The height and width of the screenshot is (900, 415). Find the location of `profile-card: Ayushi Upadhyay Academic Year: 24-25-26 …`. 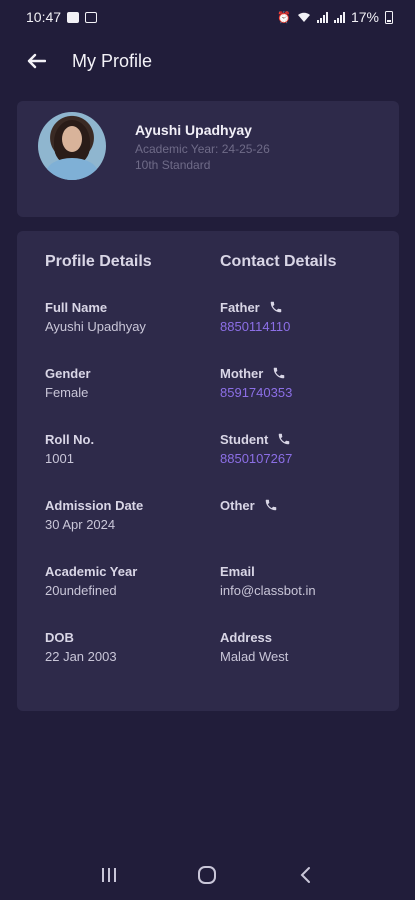

profile-card: Ayushi Upadhyay Academic Year: 24-25-26 … is located at coordinates (208, 159).